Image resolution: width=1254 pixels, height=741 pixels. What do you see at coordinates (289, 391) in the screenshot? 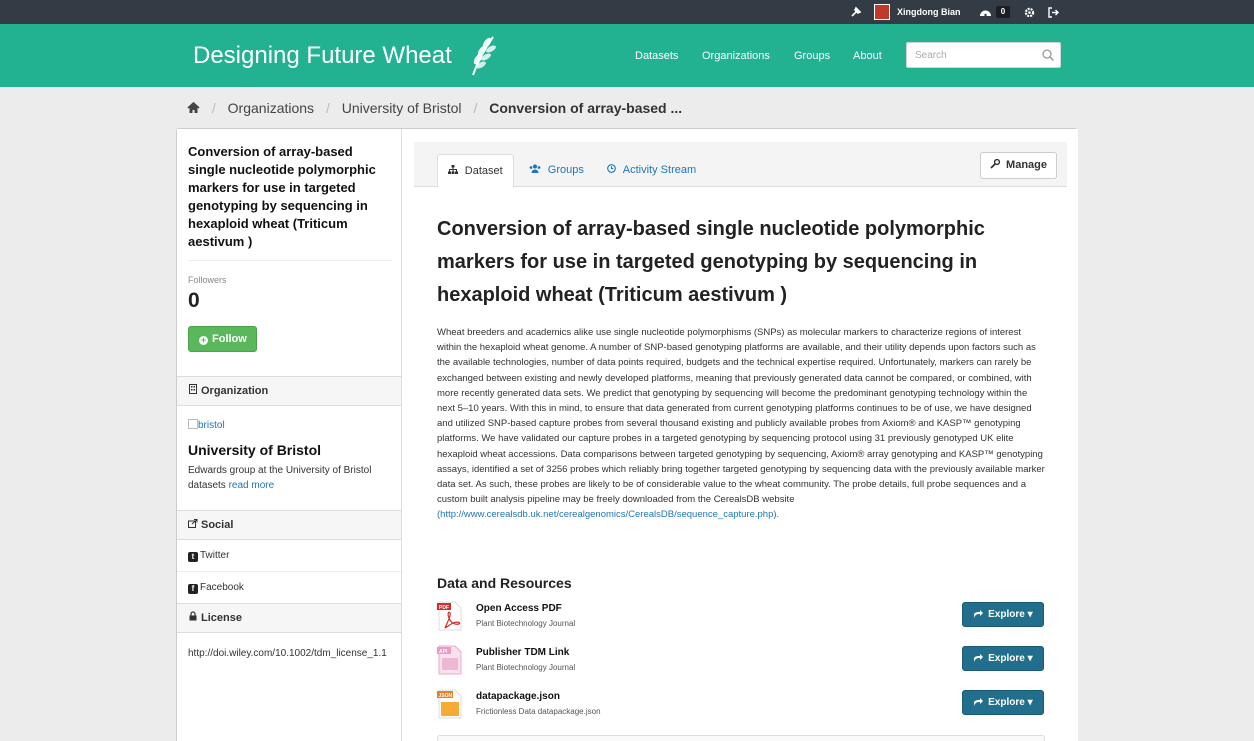
I see `organization-heading: Organization` at bounding box center [289, 391].